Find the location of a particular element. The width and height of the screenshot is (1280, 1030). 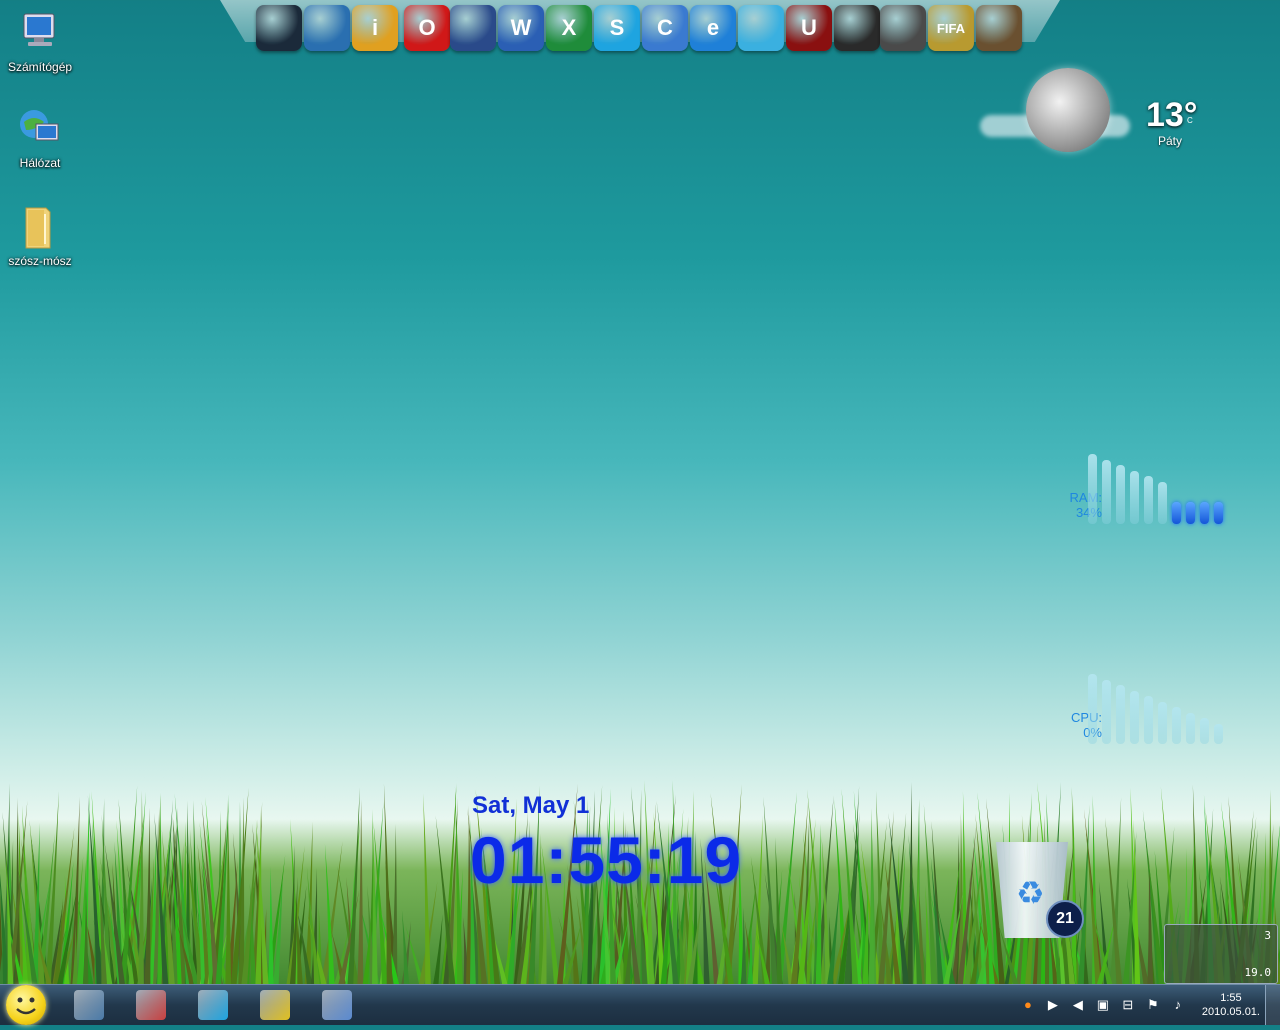

disk-manager-icon is located at coordinates (151, 1005).